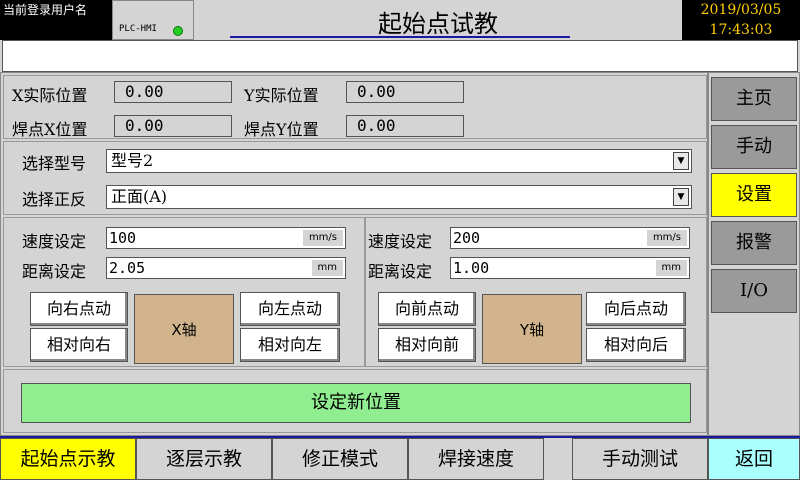 Image resolution: width=800 pixels, height=480 pixels. What do you see at coordinates (754, 243) in the screenshot?
I see `nav-alarm-button: 报警` at bounding box center [754, 243].